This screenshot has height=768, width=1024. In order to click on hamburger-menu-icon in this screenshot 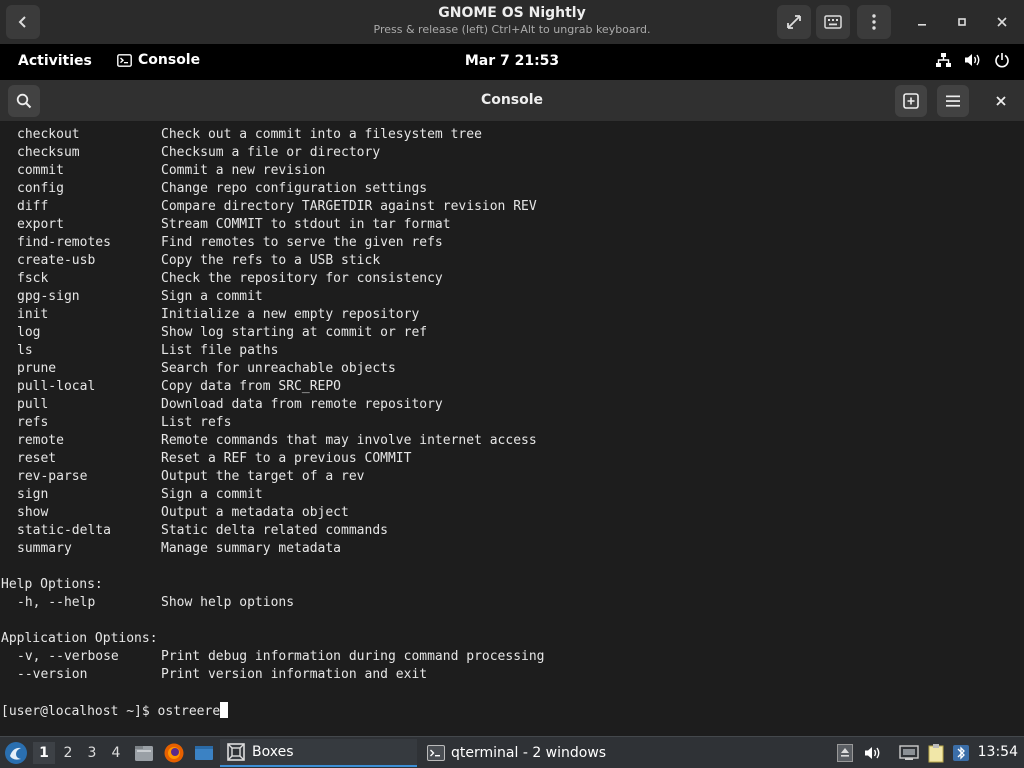, I will do `click(953, 101)`.